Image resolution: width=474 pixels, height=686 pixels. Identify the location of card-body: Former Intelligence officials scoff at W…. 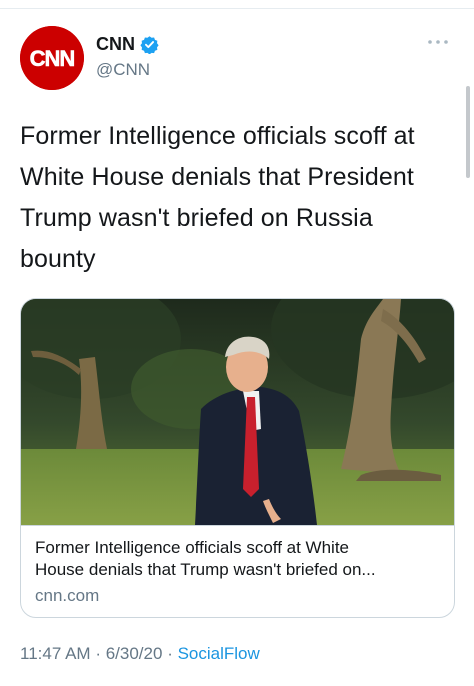
(237, 572).